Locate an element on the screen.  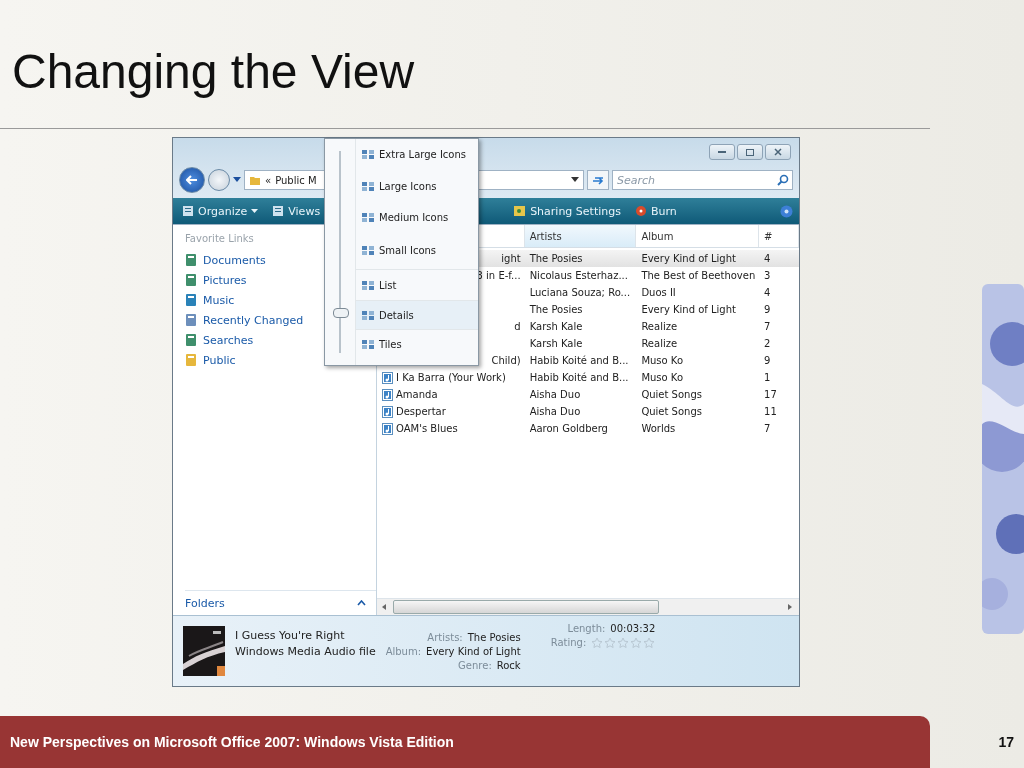
table-cell: 1 is located at coordinates (767, 377).